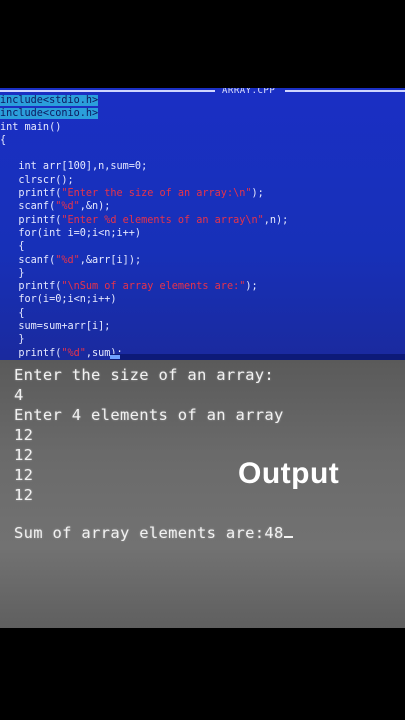  I want to click on console-sum-text: Sum of array elements are:48, so click(149, 533).